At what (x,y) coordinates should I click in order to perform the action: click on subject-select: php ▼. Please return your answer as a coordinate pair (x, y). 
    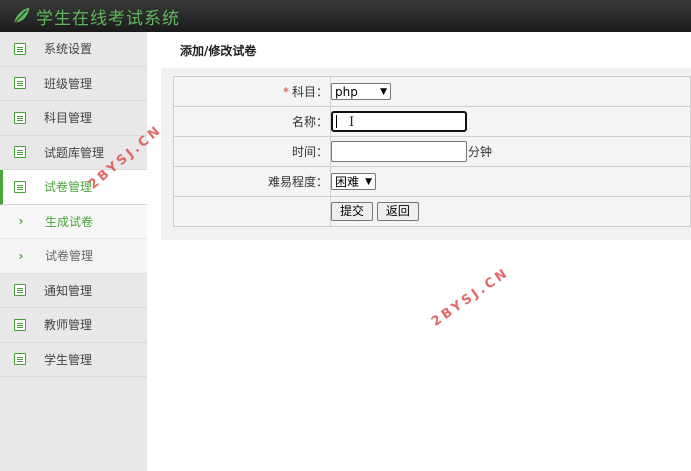
    Looking at the image, I should click on (361, 91).